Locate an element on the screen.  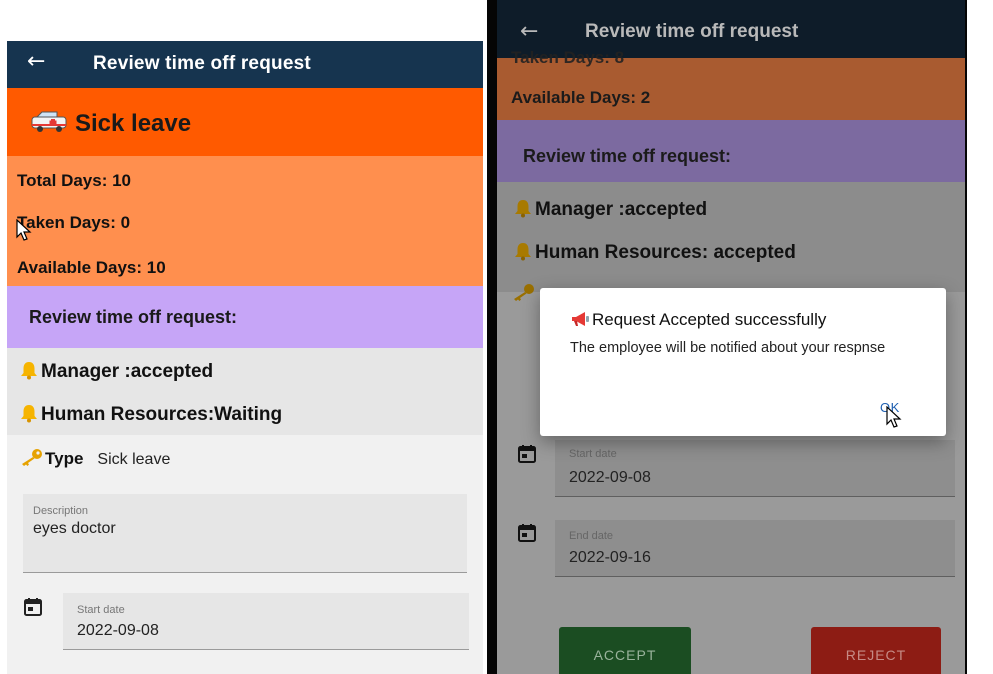
end-date-label: End date is located at coordinates (591, 536).